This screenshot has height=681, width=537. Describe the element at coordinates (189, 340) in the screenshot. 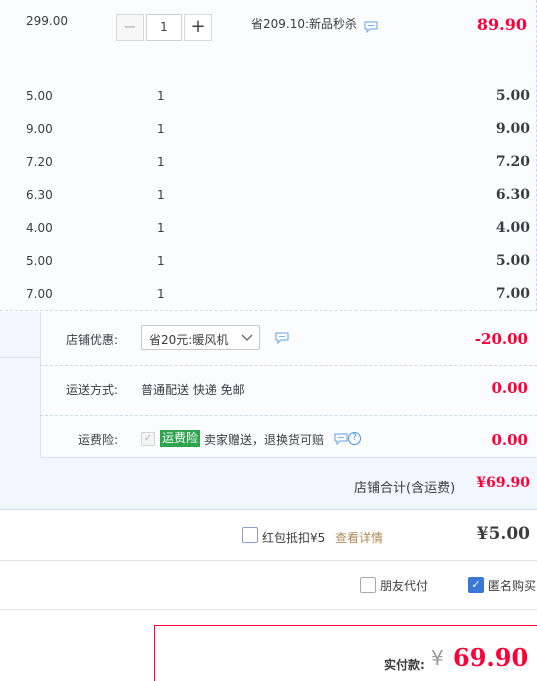

I see `shop-discount-value: 省20元:暖风机` at that location.